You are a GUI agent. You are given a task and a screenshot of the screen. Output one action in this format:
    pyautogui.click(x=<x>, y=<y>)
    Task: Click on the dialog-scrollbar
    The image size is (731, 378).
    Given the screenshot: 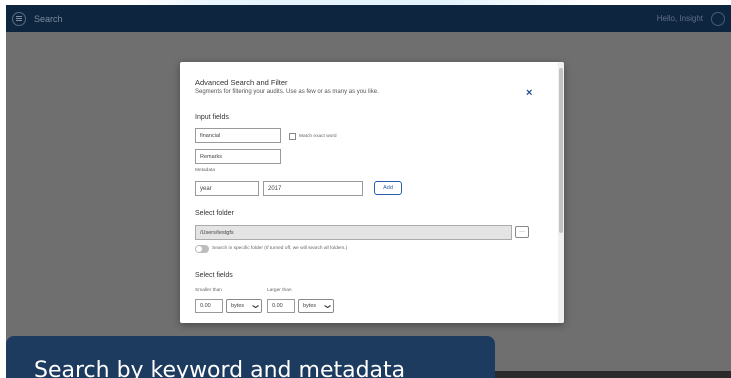 What is the action you would take?
    pyautogui.click(x=561, y=192)
    